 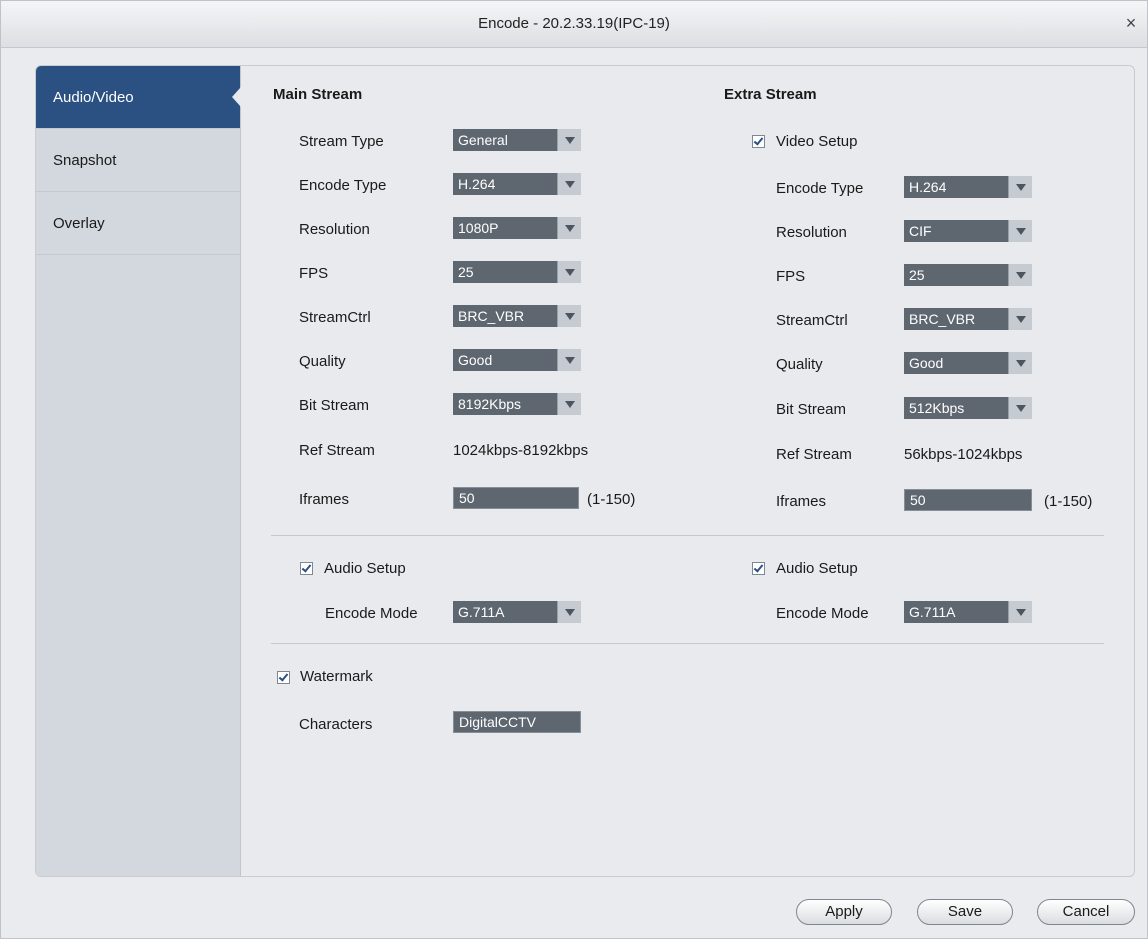 I want to click on extra-ref-stream-label: Ref Stream, so click(x=814, y=454).